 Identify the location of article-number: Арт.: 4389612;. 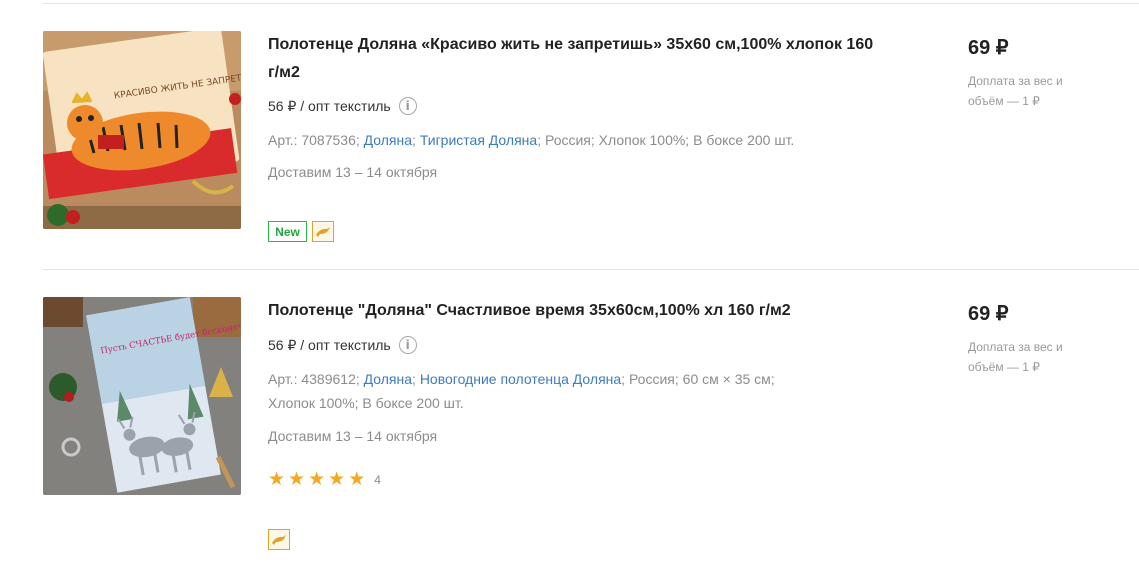
(314, 379).